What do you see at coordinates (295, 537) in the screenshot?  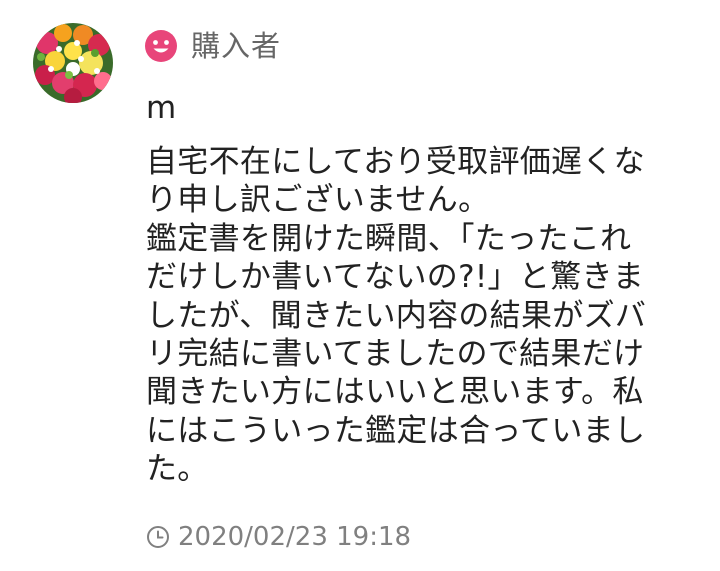 I see `timestamp: 2020/02/23 19:18` at bounding box center [295, 537].